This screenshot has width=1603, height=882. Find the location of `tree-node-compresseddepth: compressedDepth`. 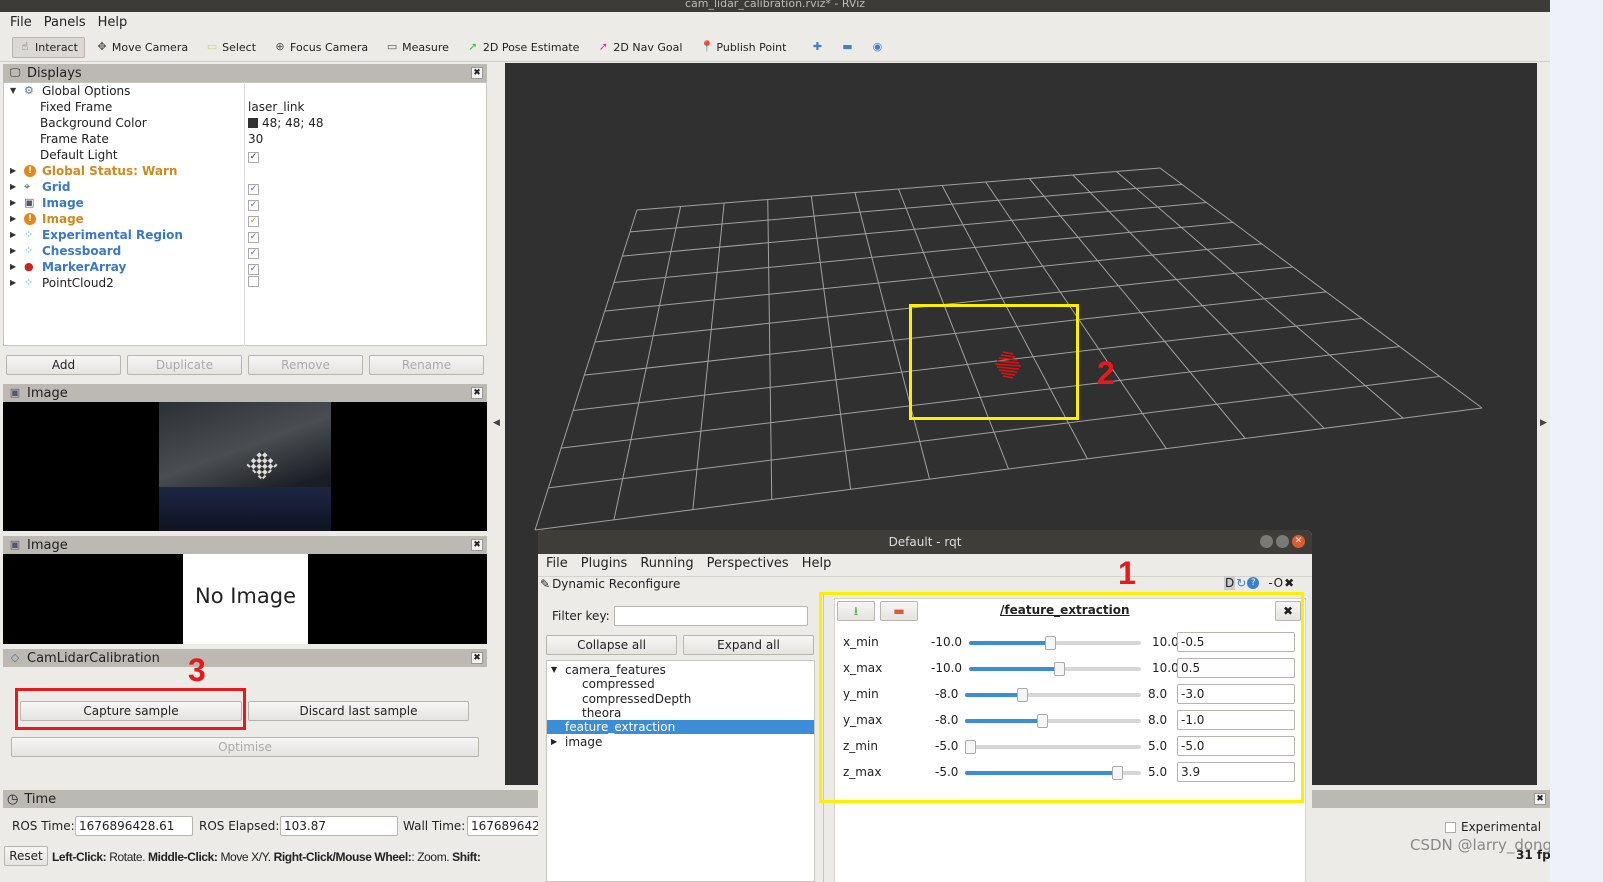

tree-node-compresseddepth: compressedDepth is located at coordinates (680, 699).